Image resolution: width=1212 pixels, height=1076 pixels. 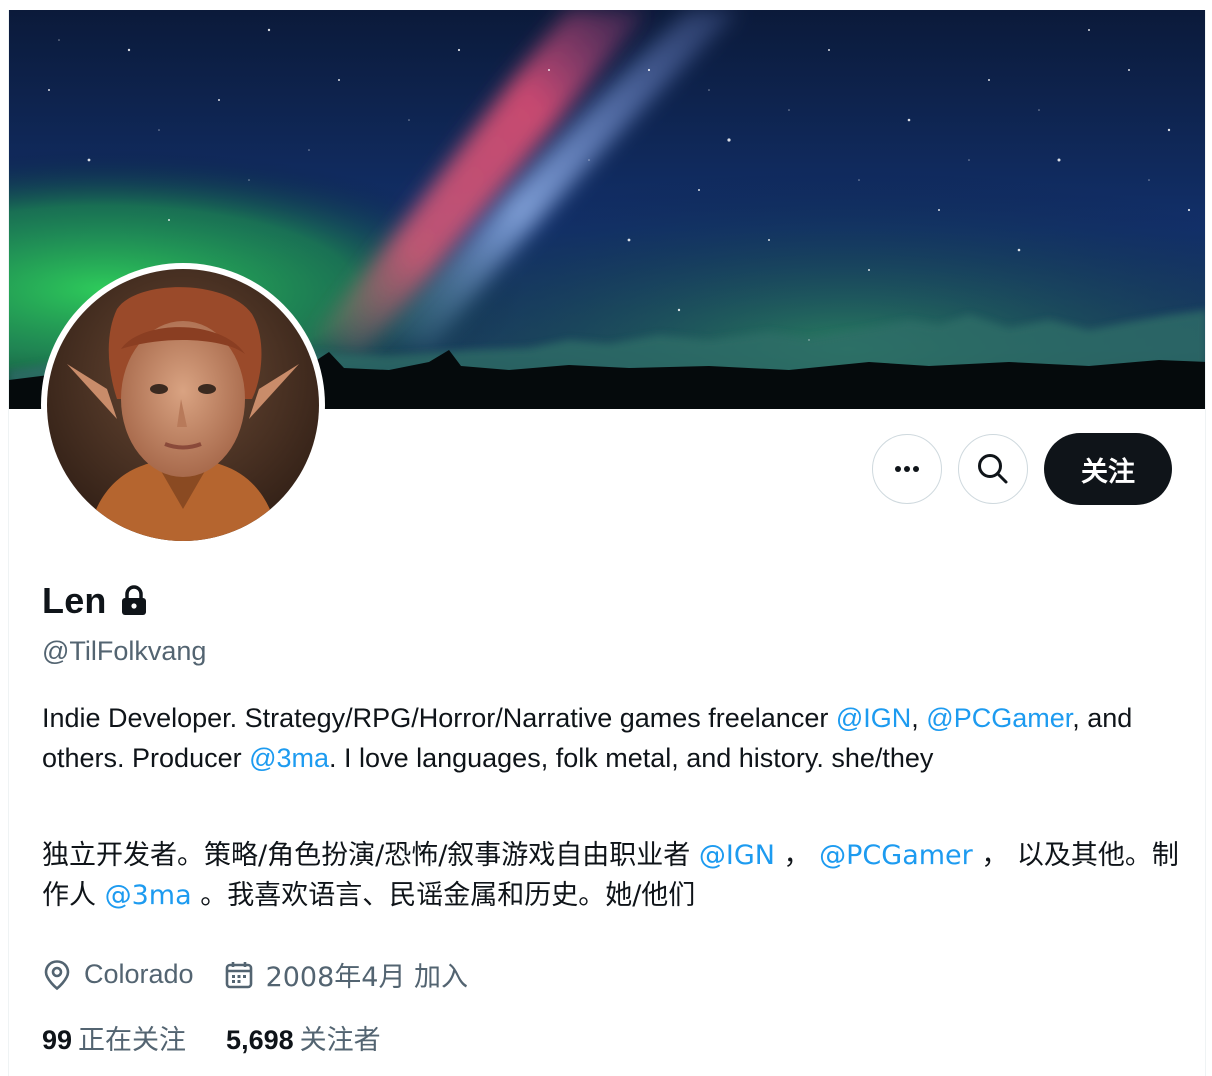 What do you see at coordinates (340, 1040) in the screenshot?
I see `followers-label: 关注者` at bounding box center [340, 1040].